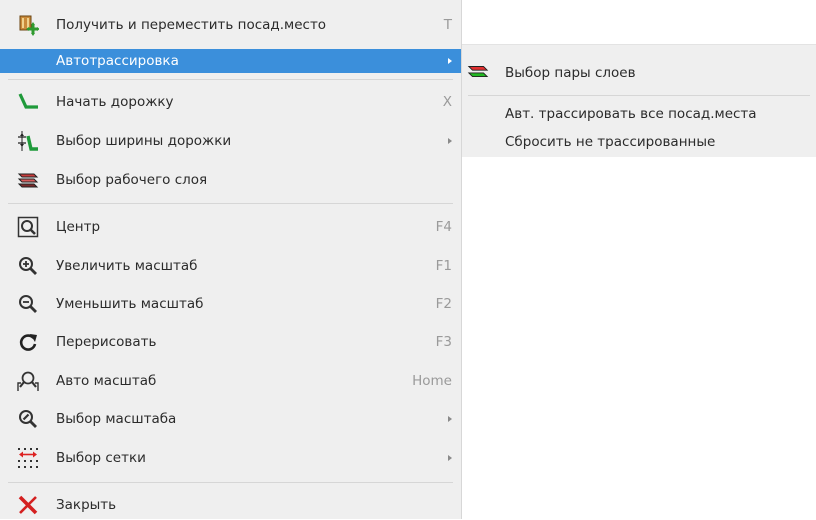 The image size is (816, 520). I want to click on shortcut-label: T, so click(447, 25).